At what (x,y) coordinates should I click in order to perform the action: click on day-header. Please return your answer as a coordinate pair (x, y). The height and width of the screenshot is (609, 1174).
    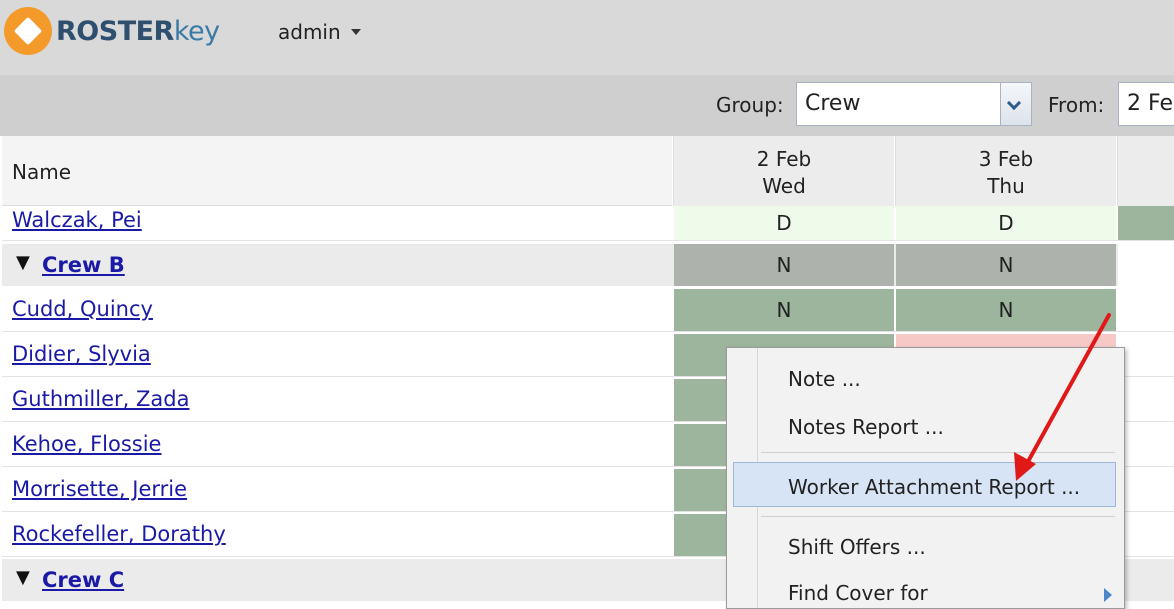
    Looking at the image, I should click on (1145, 171).